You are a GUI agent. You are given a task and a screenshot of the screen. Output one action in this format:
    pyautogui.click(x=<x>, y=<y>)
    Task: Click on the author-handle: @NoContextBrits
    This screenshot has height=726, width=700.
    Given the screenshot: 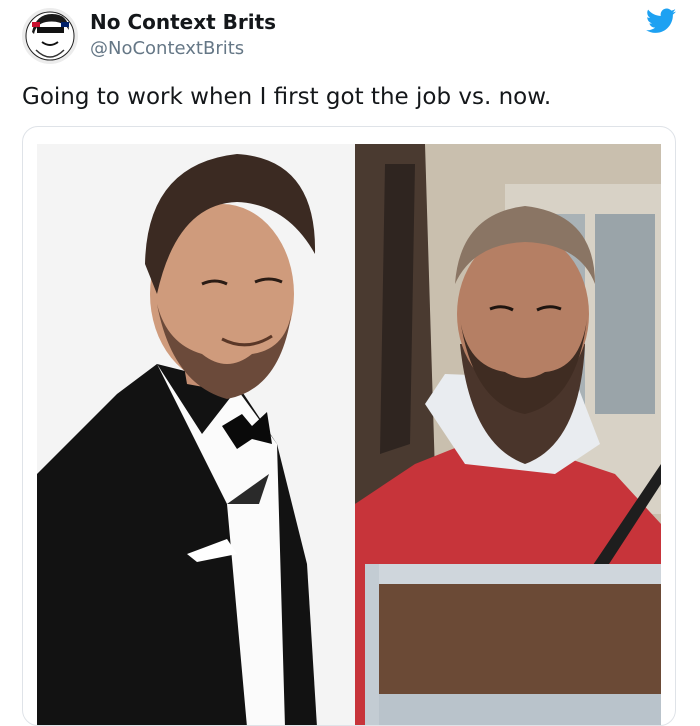 What is the action you would take?
    pyautogui.click(x=167, y=48)
    